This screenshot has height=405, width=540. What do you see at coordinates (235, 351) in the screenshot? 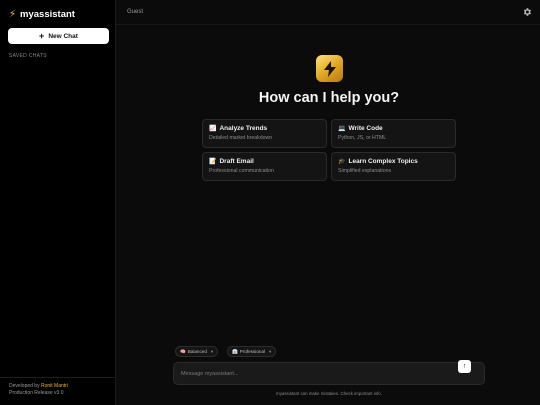
I see `suit-icon: 👔` at bounding box center [235, 351].